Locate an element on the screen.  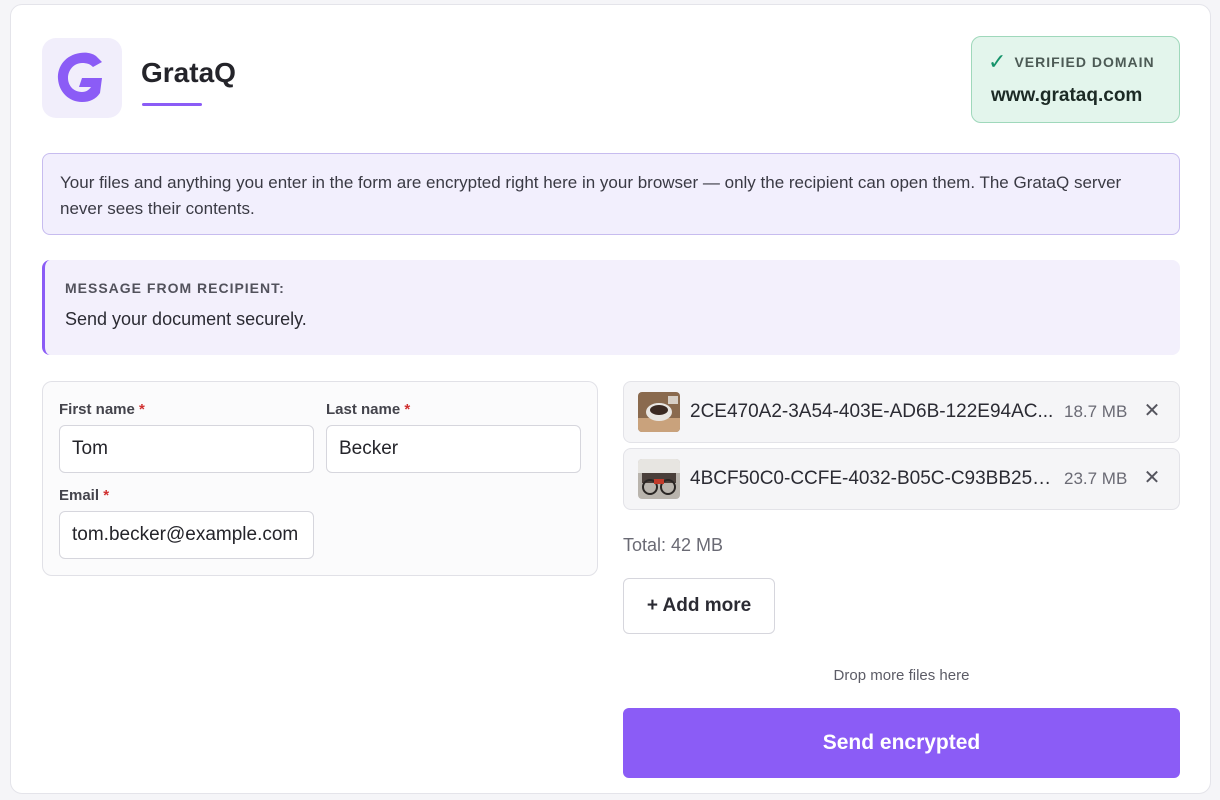
last-name-input is located at coordinates (453, 449).